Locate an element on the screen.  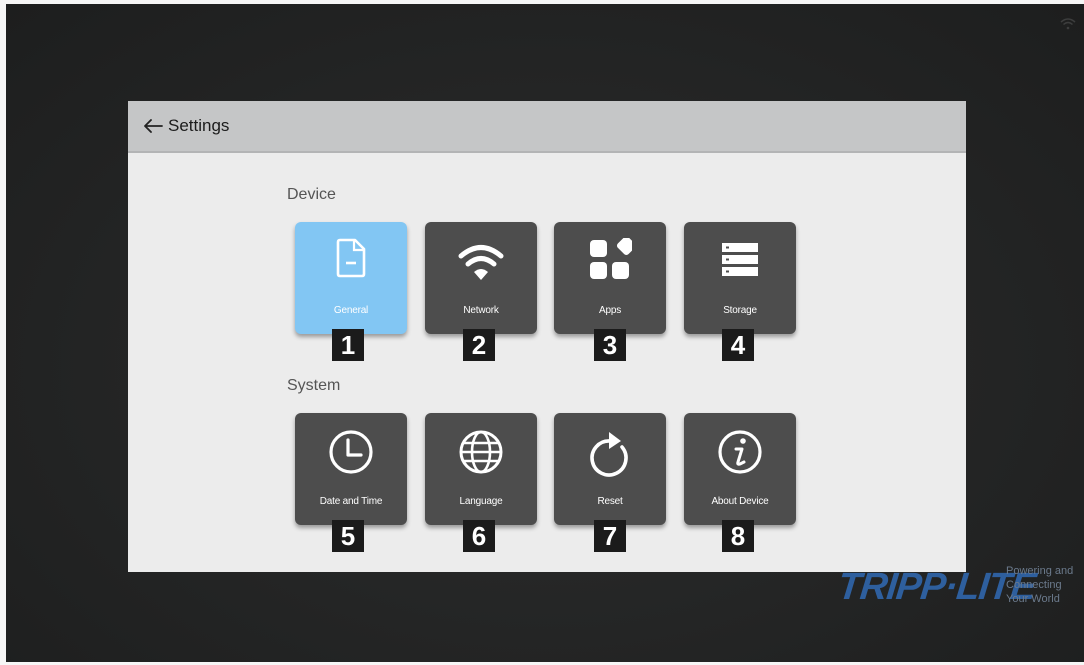
callout-number: 8 is located at coordinates (738, 536).